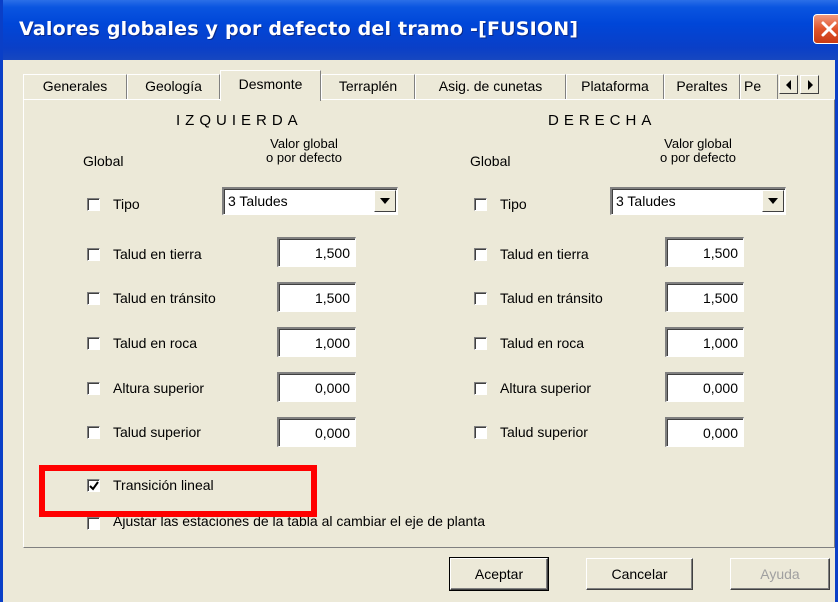 The image size is (838, 602). What do you see at coordinates (544, 254) in the screenshot?
I see `right-talud-tierra-label: Talud en tierra` at bounding box center [544, 254].